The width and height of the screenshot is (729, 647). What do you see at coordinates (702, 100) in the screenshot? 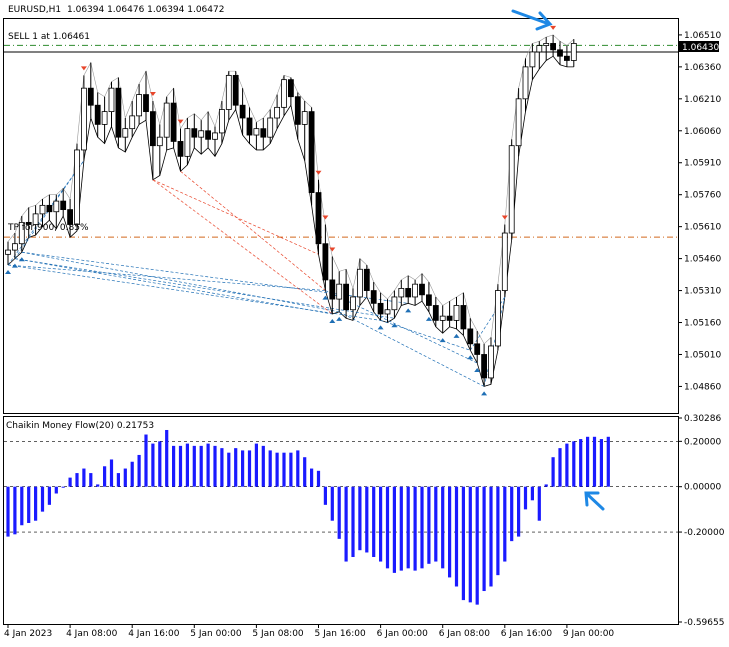
I see `price-tick-label: 1.06210` at bounding box center [702, 100].